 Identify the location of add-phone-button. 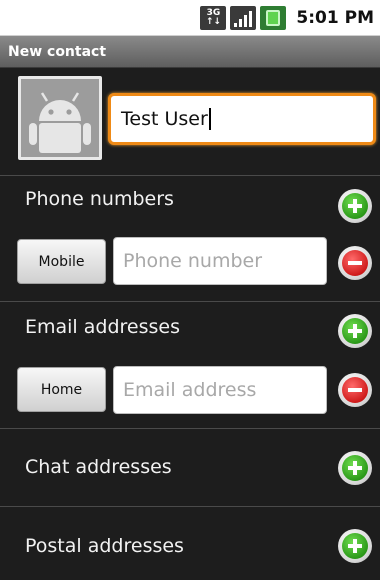
(355, 206).